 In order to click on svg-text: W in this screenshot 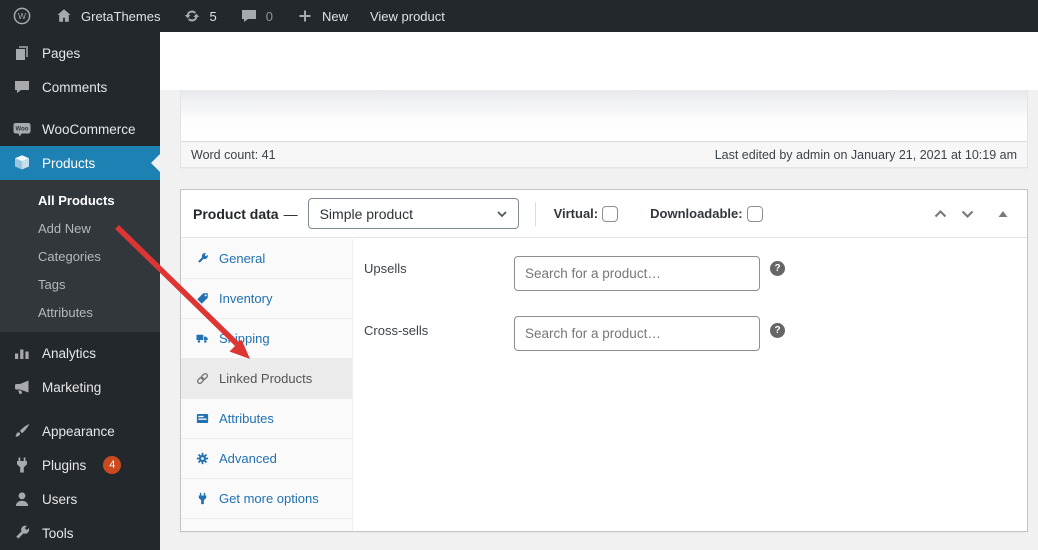, I will do `click(22, 16)`.